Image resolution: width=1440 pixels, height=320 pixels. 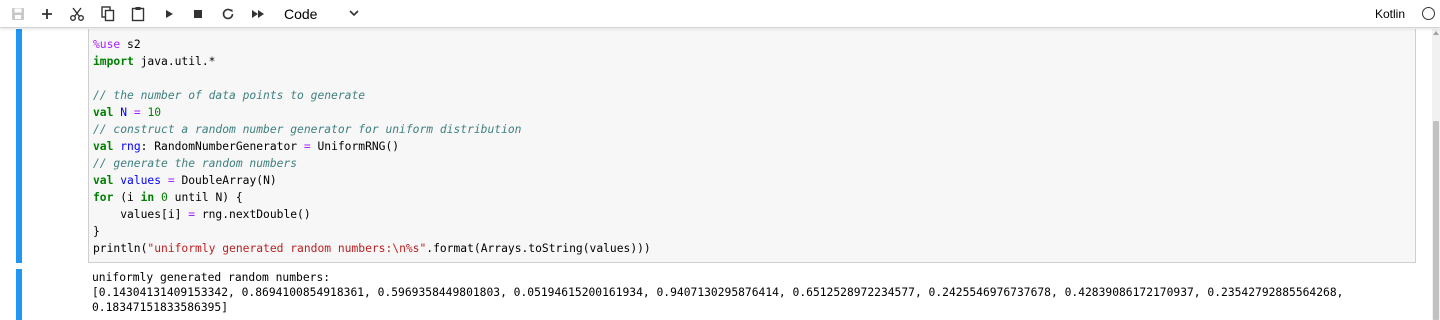 What do you see at coordinates (164, 197) in the screenshot?
I see `code-token: 0` at bounding box center [164, 197].